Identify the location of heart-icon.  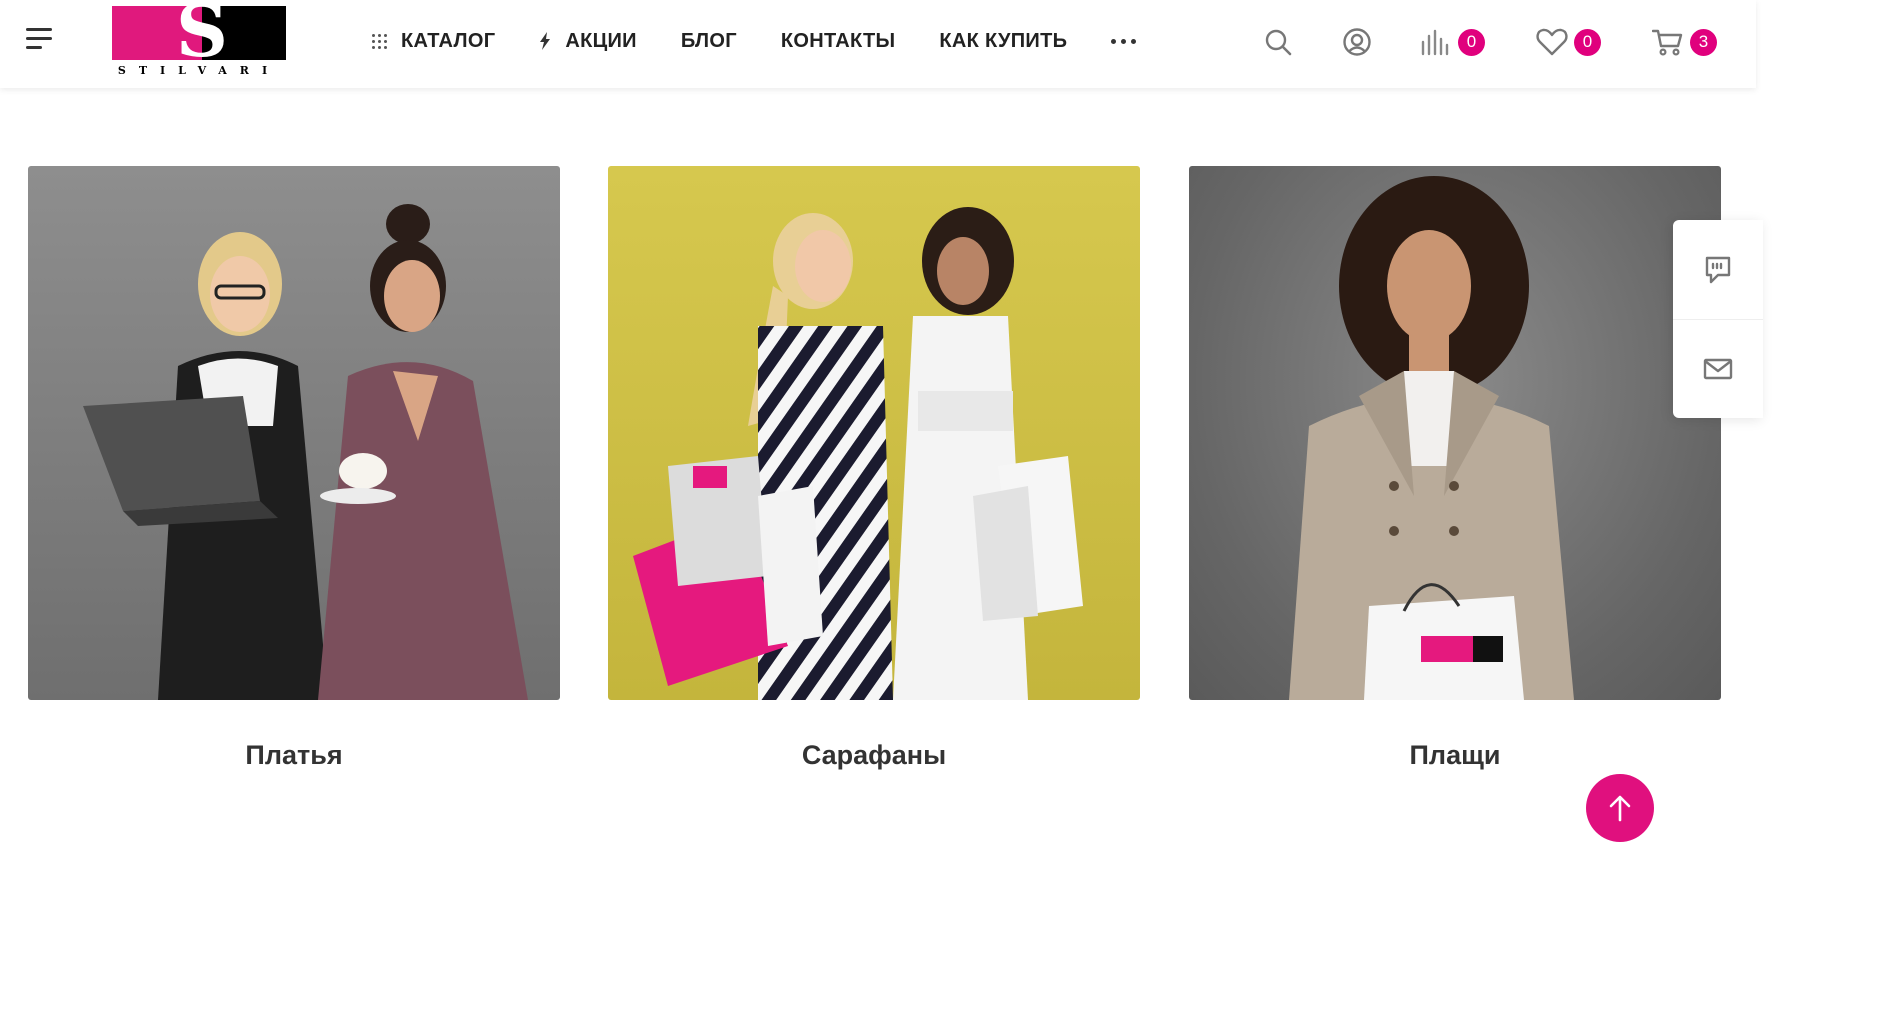
(1552, 42).